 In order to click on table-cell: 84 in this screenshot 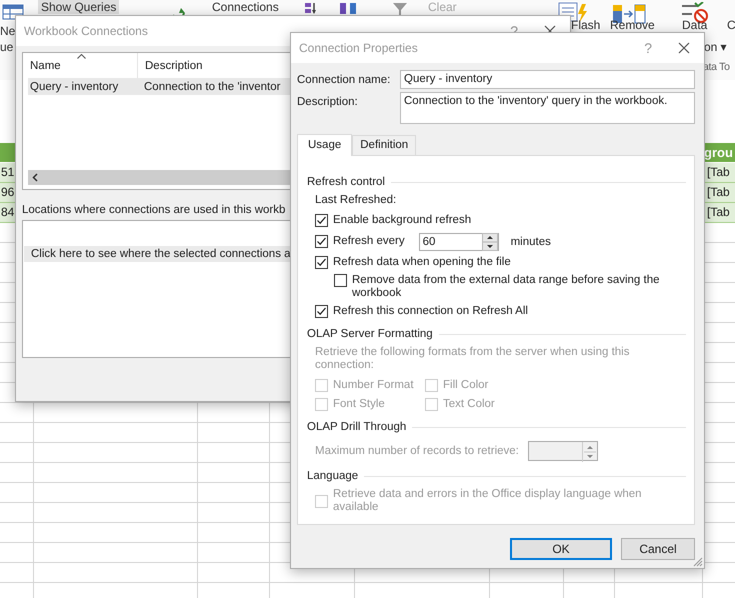, I will do `click(7, 213)`.